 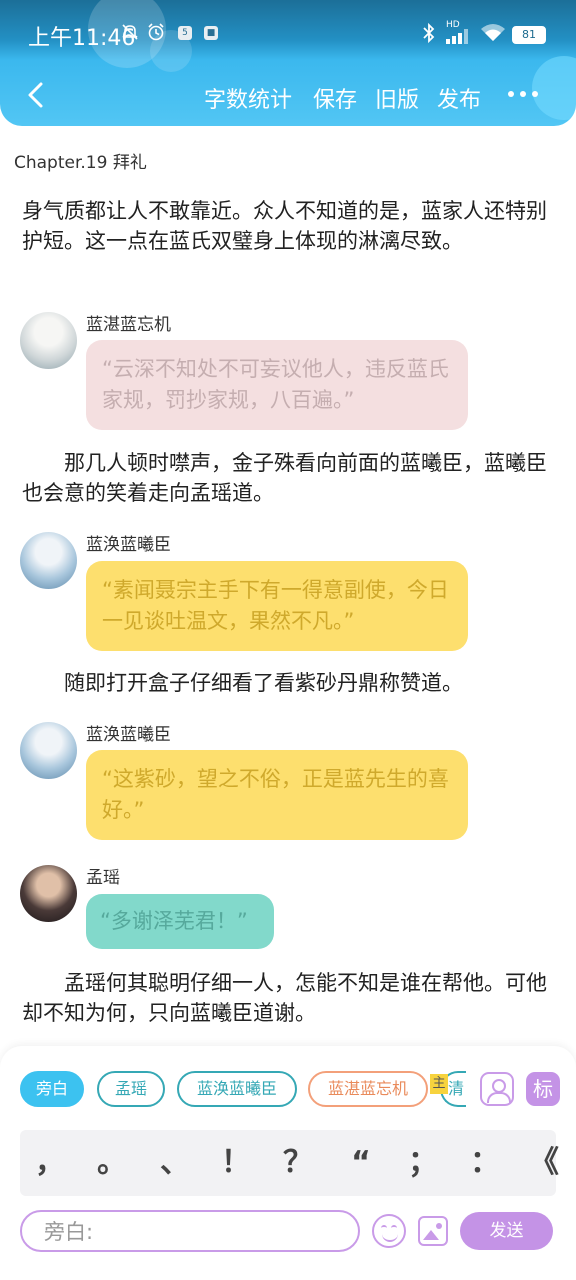 What do you see at coordinates (288, 33) in the screenshot?
I see `status-bar: 上午11:46 5 ■ HD 81` at bounding box center [288, 33].